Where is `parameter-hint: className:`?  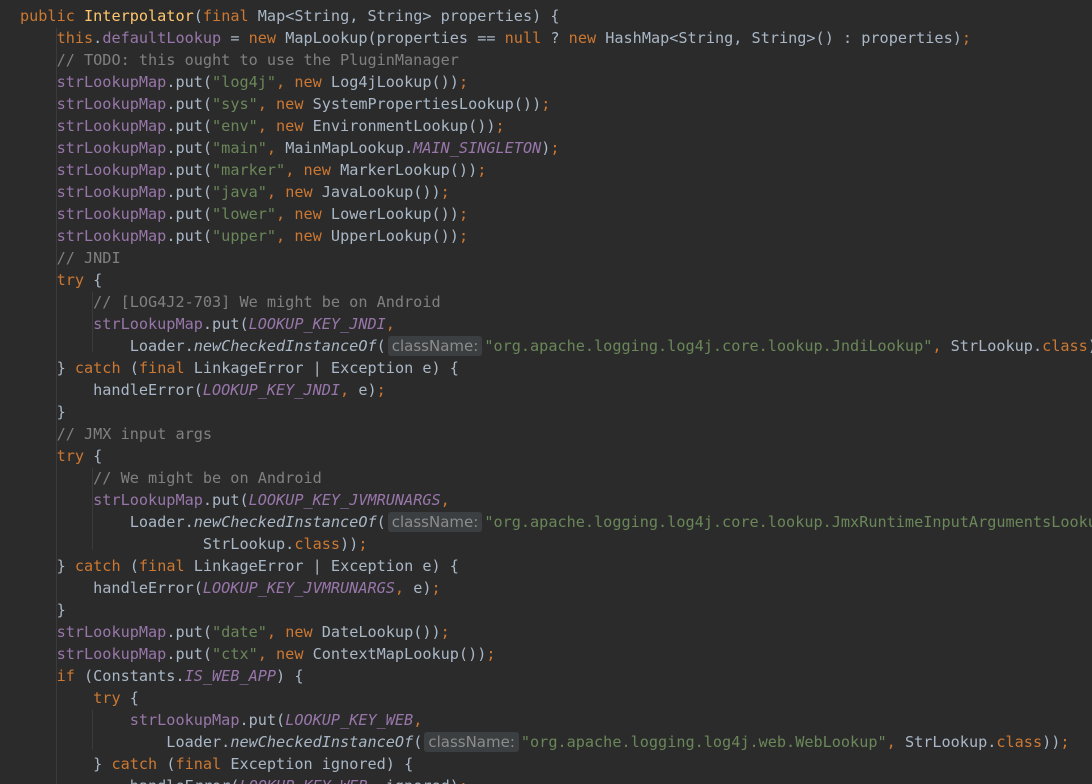 parameter-hint: className: is located at coordinates (435, 346).